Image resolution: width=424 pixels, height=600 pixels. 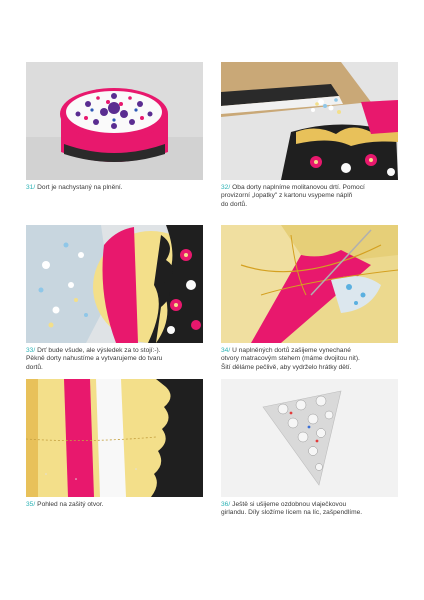 I want to click on step-31: 31/Dort je nachystaný na plnění., so click(x=114, y=127).